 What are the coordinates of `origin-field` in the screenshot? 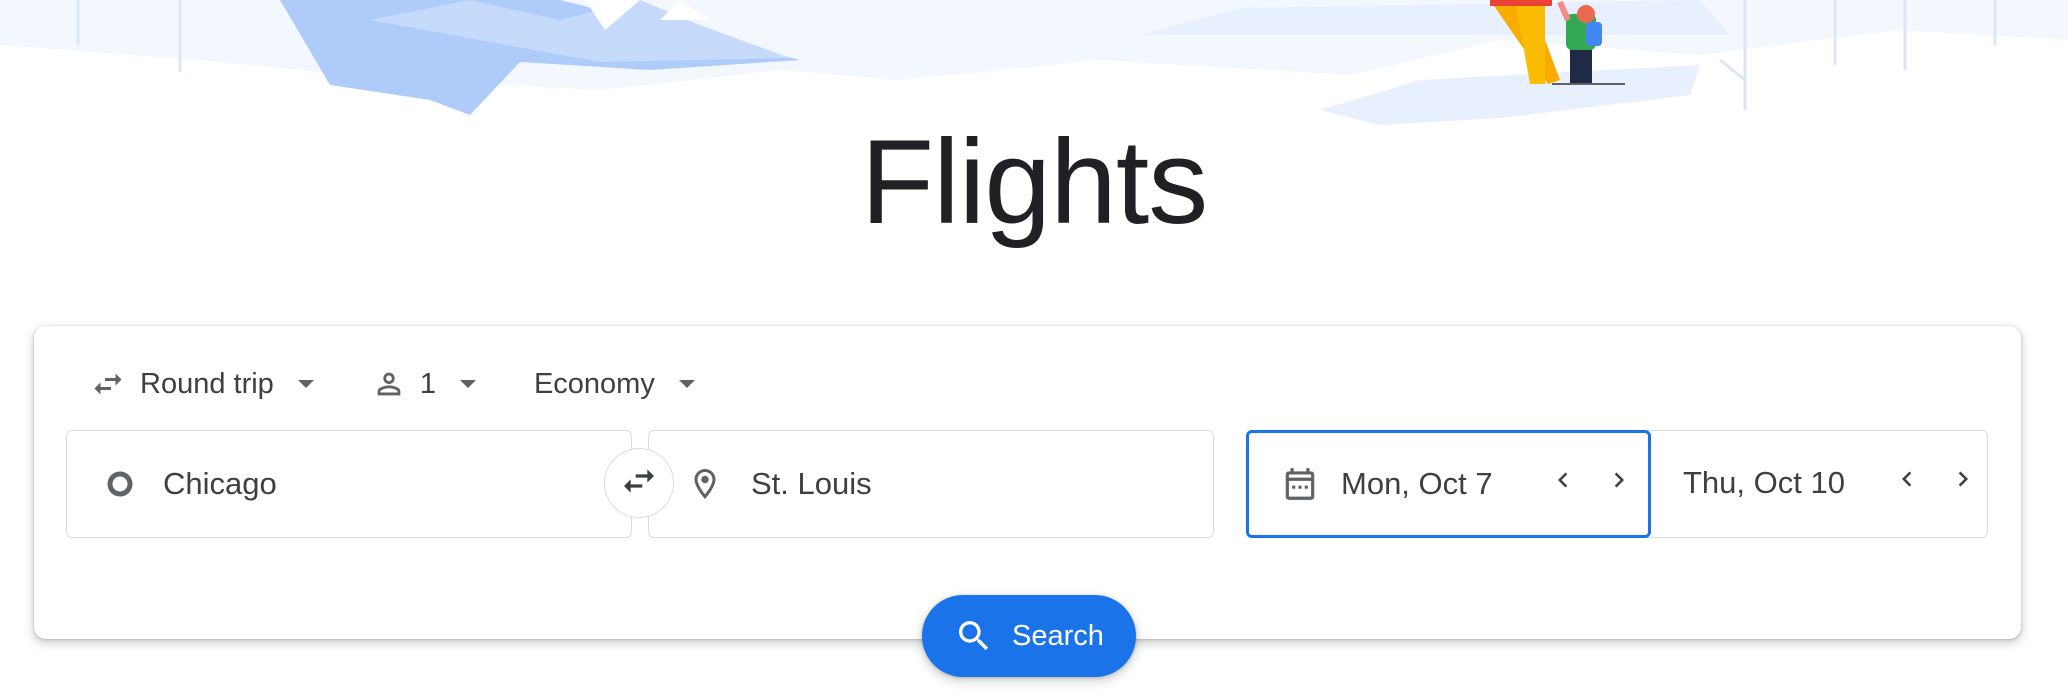 It's located at (349, 484).